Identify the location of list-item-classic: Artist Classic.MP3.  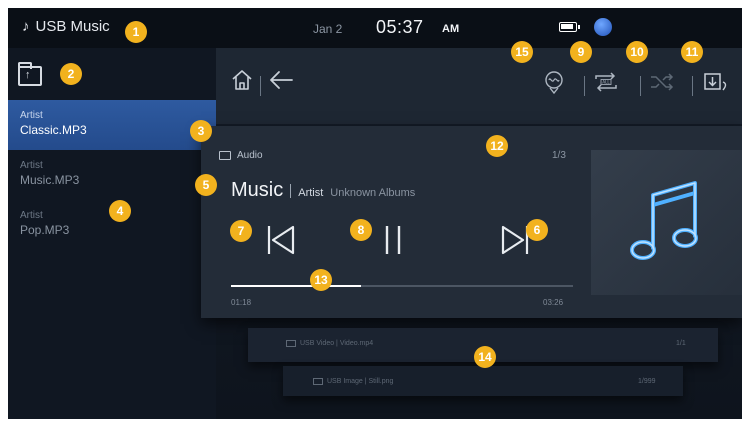
(112, 125).